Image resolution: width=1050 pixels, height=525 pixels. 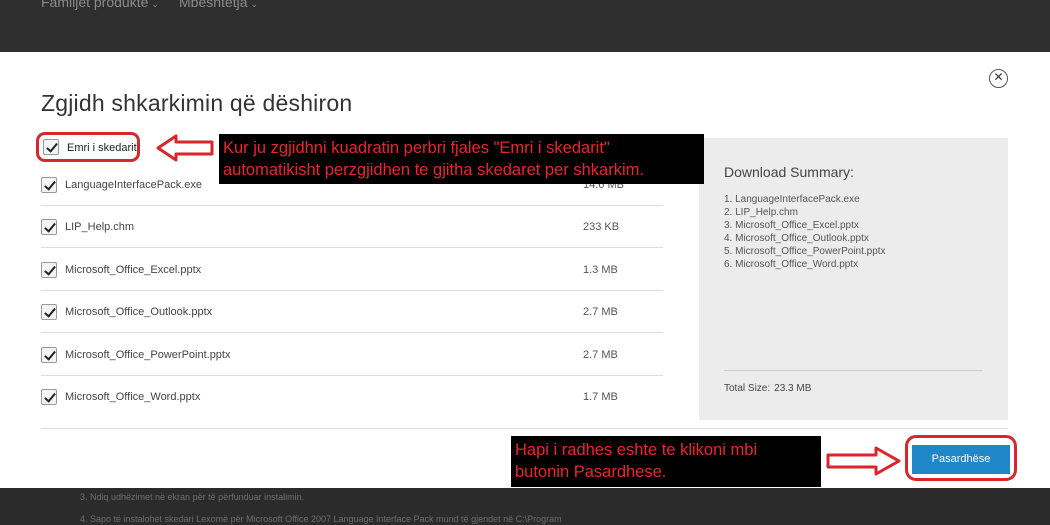 I want to click on total-size: Total Size: 23.3 MB, so click(x=767, y=388).